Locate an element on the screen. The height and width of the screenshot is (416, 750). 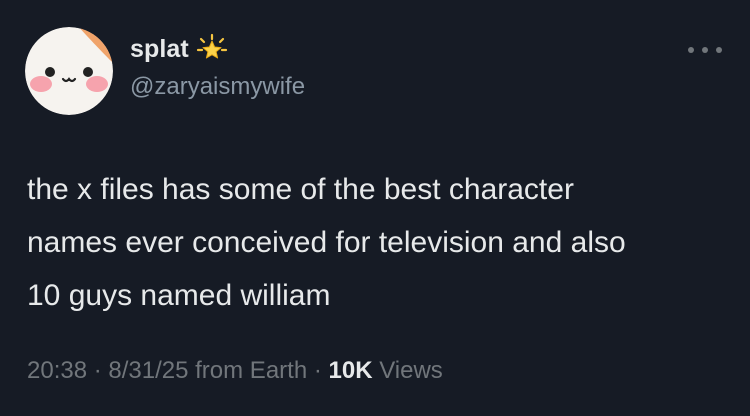
views-count: 10K is located at coordinates (350, 370).